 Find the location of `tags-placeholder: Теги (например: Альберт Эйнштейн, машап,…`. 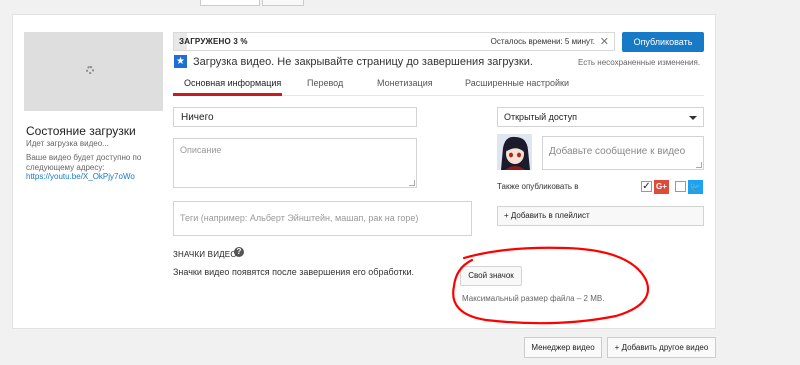

tags-placeholder: Теги (например: Альберт Эйнштейн, машап,… is located at coordinates (299, 218).